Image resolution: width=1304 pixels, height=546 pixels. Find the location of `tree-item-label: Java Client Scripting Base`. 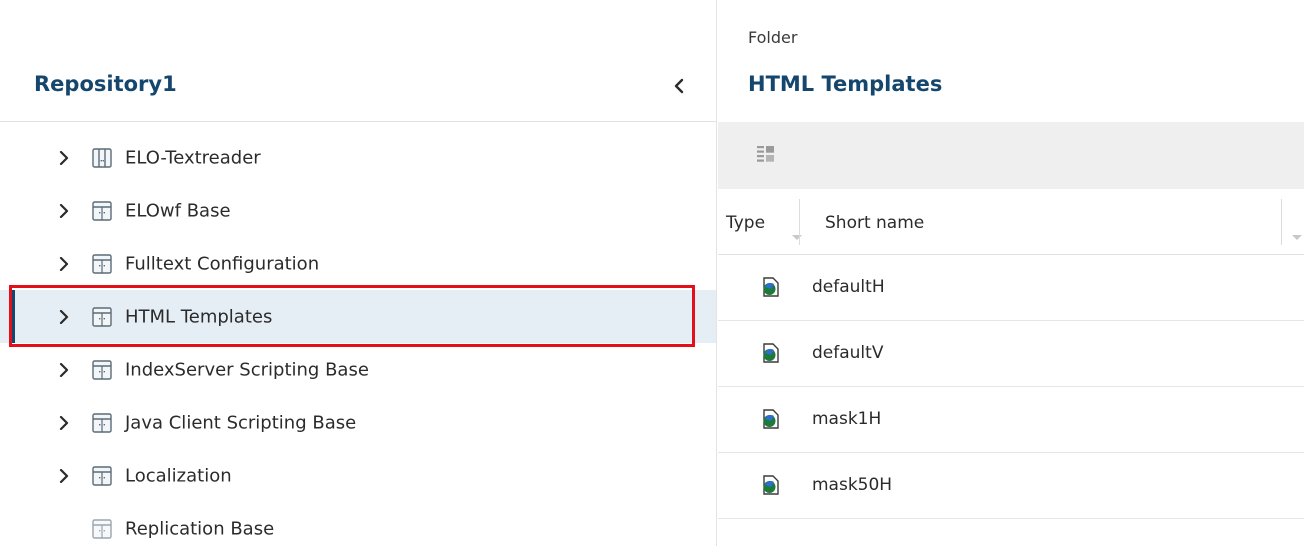

tree-item-label: Java Client Scripting Base is located at coordinates (241, 422).